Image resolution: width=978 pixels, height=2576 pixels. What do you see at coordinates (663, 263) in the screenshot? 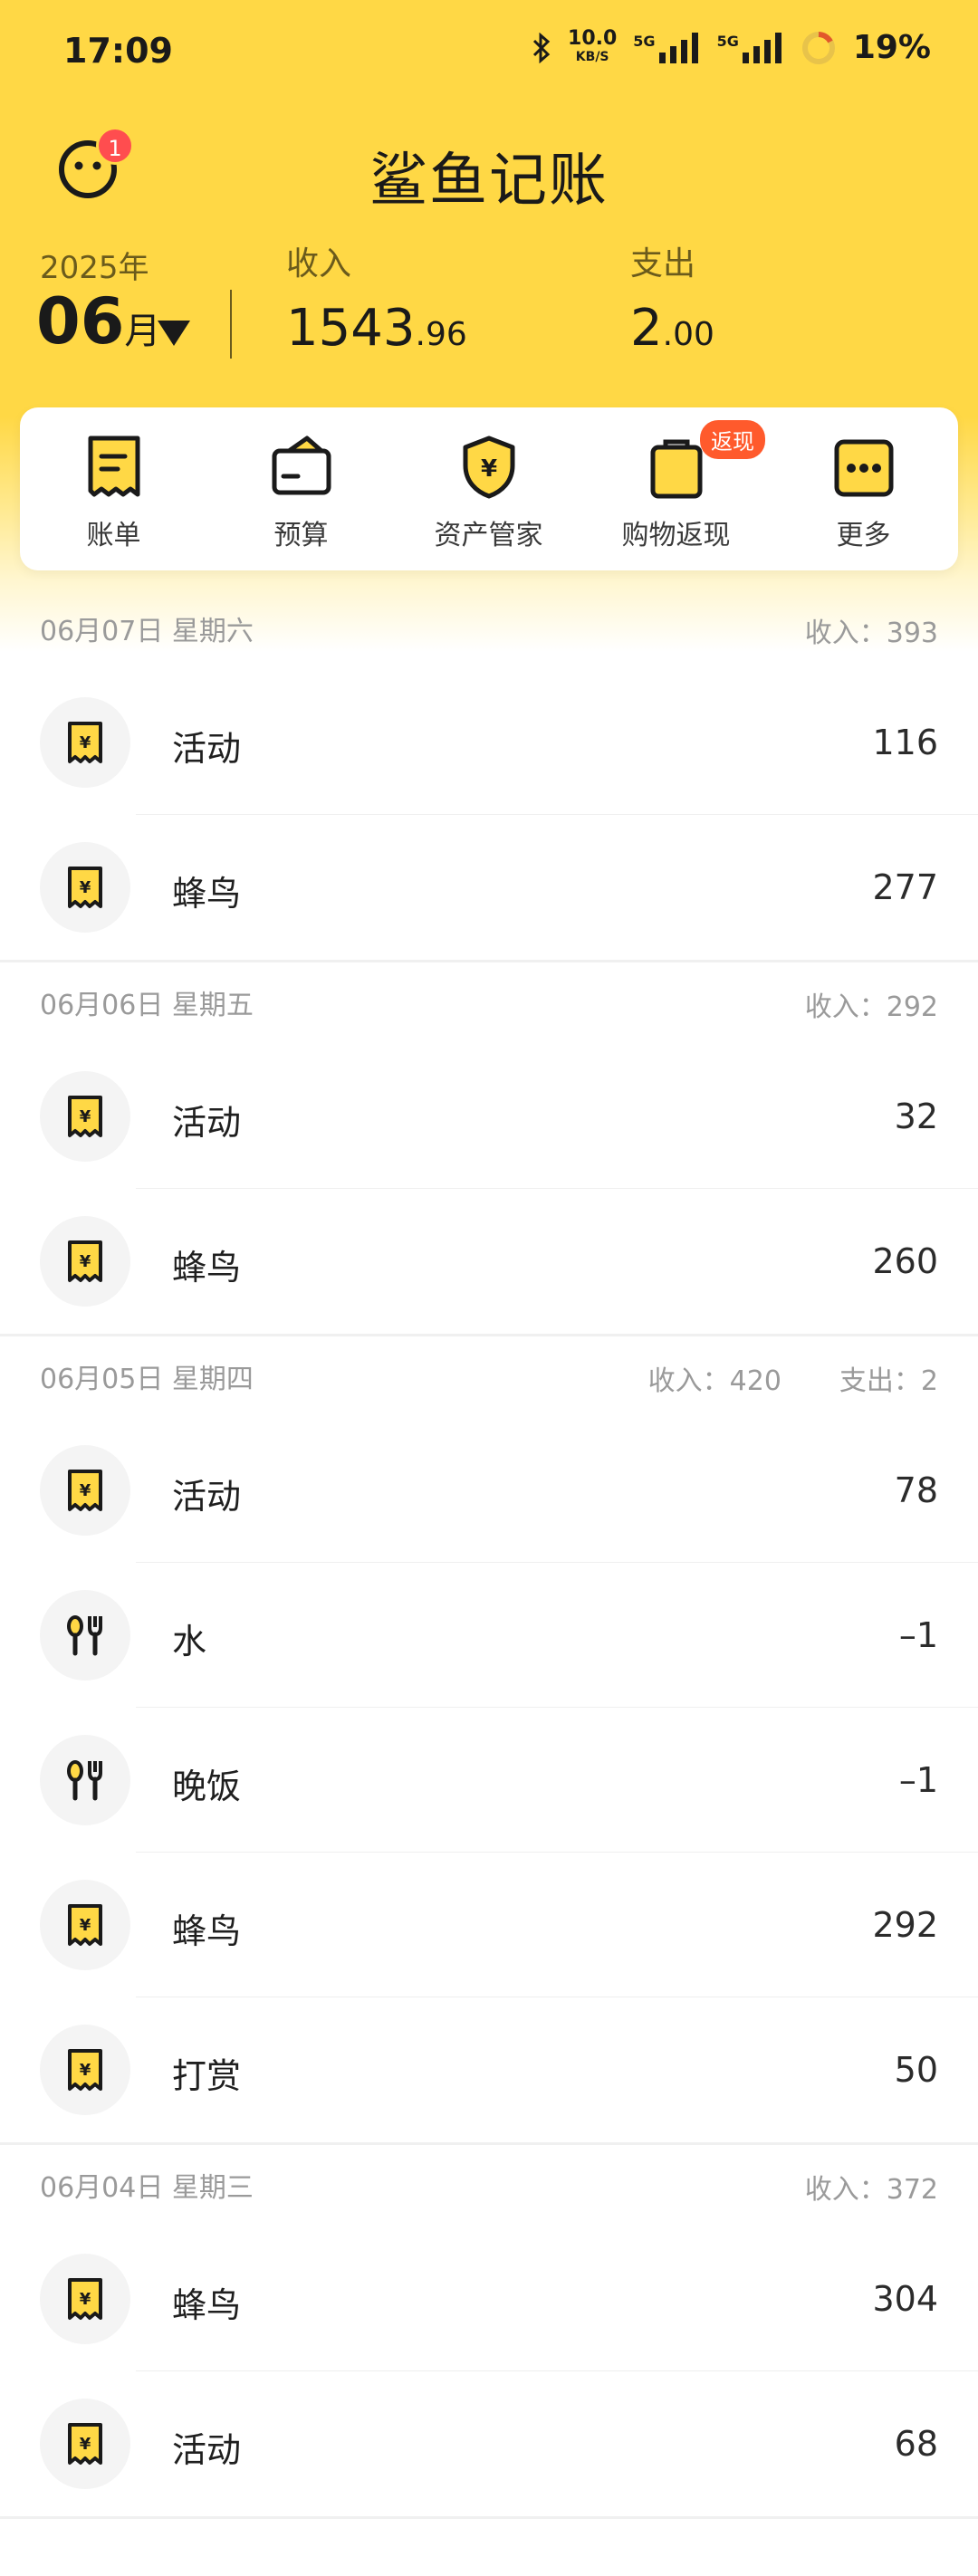
I see `expense-label: 支出` at bounding box center [663, 263].